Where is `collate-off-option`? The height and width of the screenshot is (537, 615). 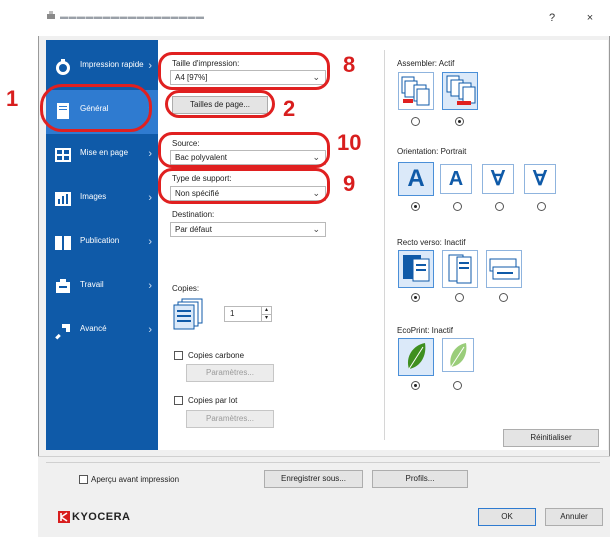 collate-off-option is located at coordinates (416, 91).